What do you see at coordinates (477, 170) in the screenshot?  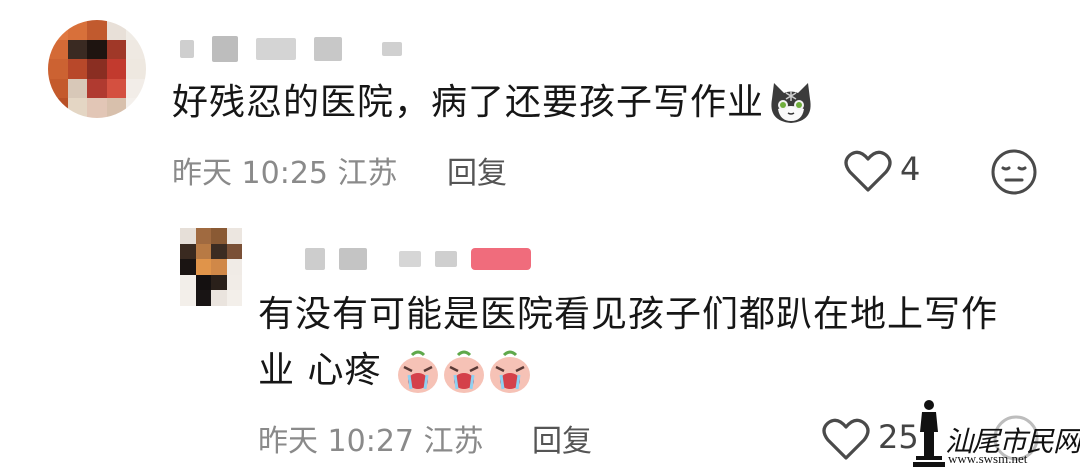 I see `comment-reply-button: 回复` at bounding box center [477, 170].